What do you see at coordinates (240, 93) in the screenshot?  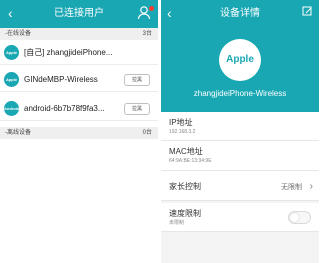 I see `device-name: zhangjideiPhone-Wireless` at bounding box center [240, 93].